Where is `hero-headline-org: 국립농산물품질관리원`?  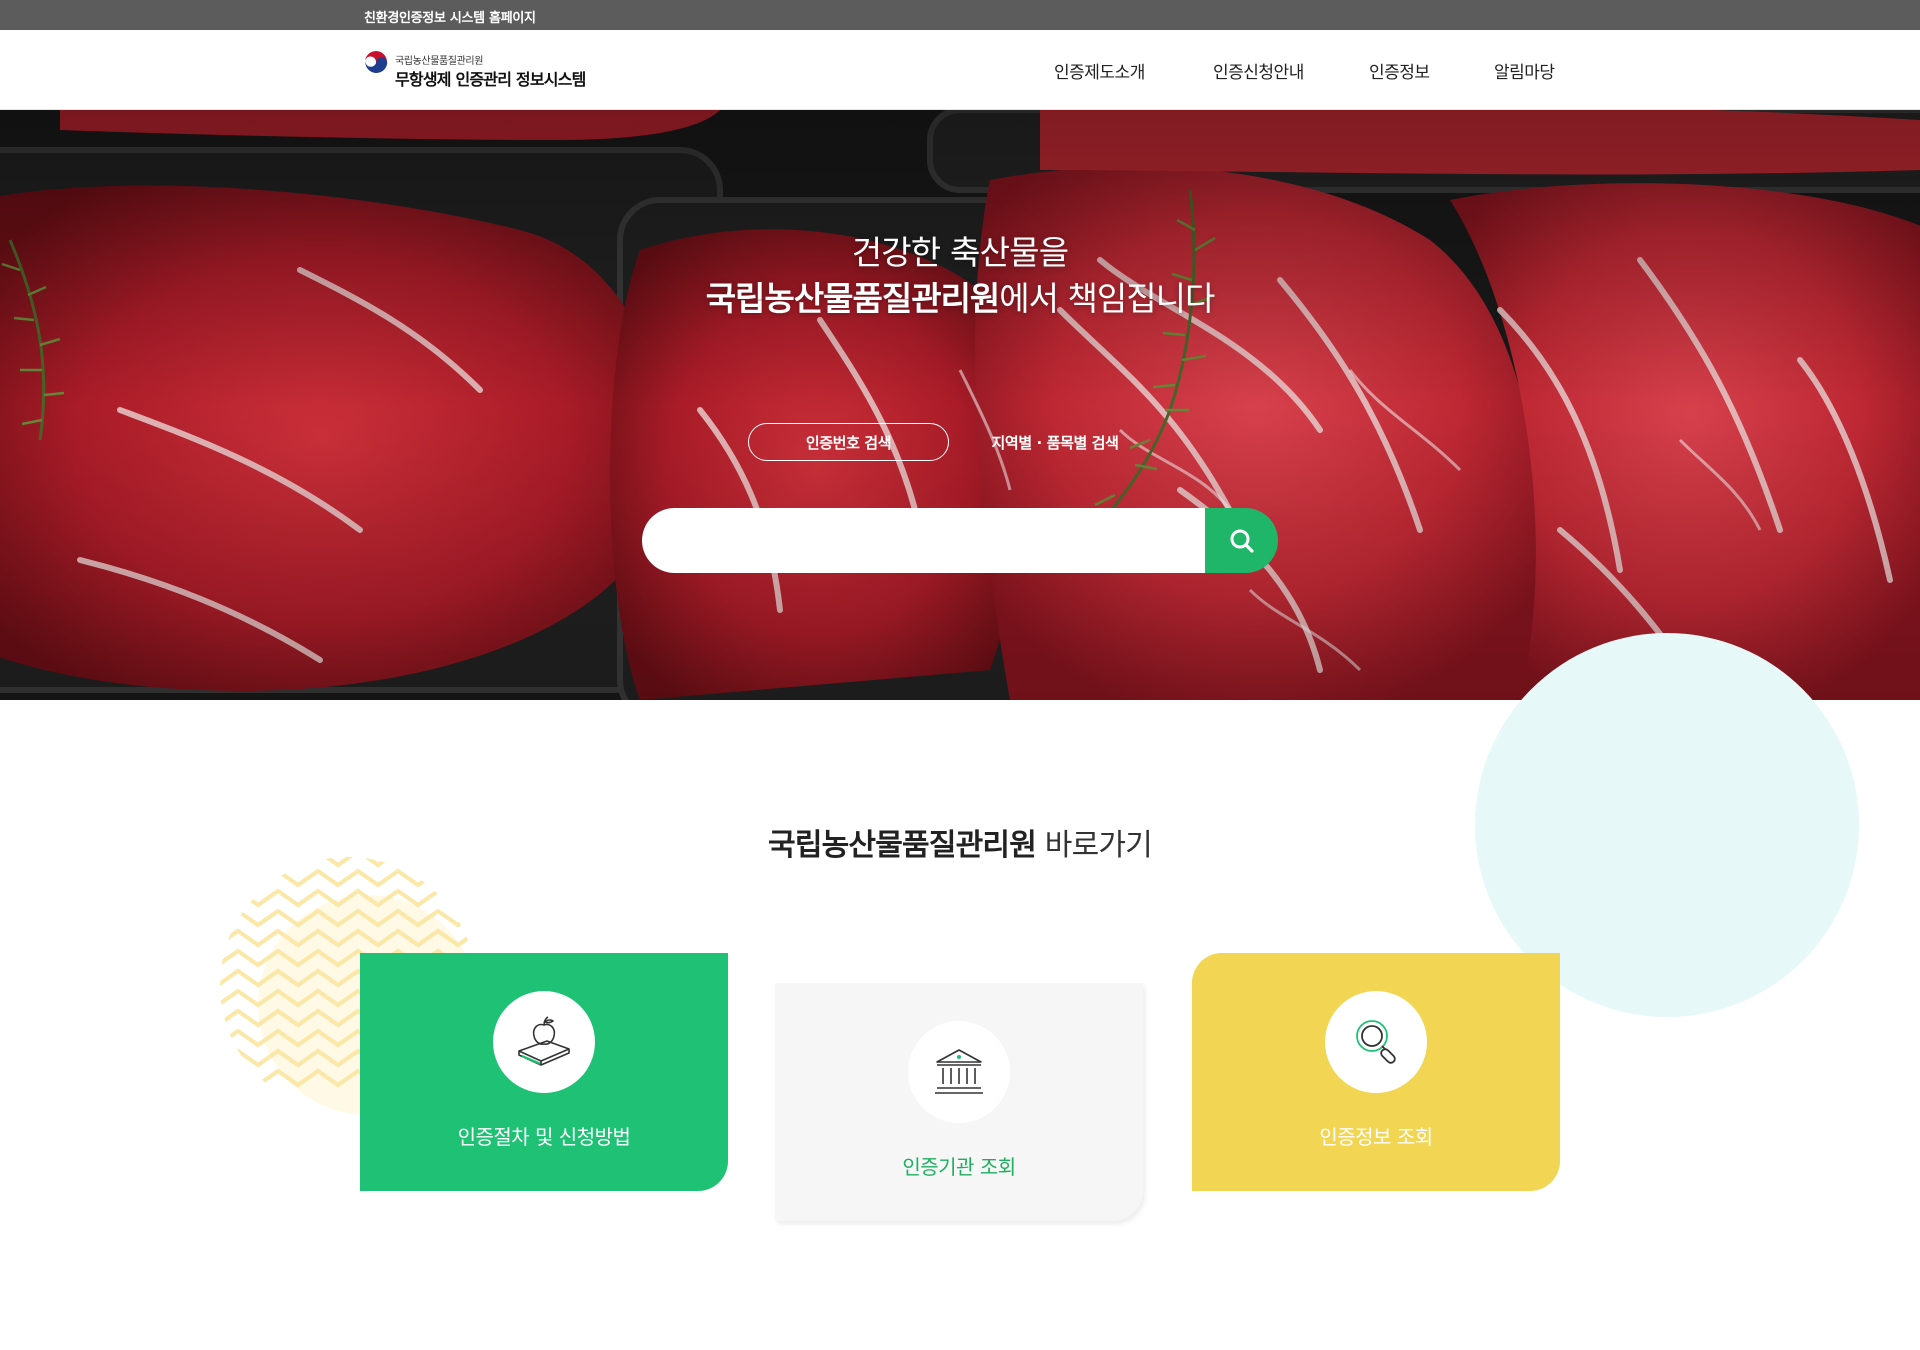
hero-headline-org: 국립농산물품질관리원 is located at coordinates (853, 298).